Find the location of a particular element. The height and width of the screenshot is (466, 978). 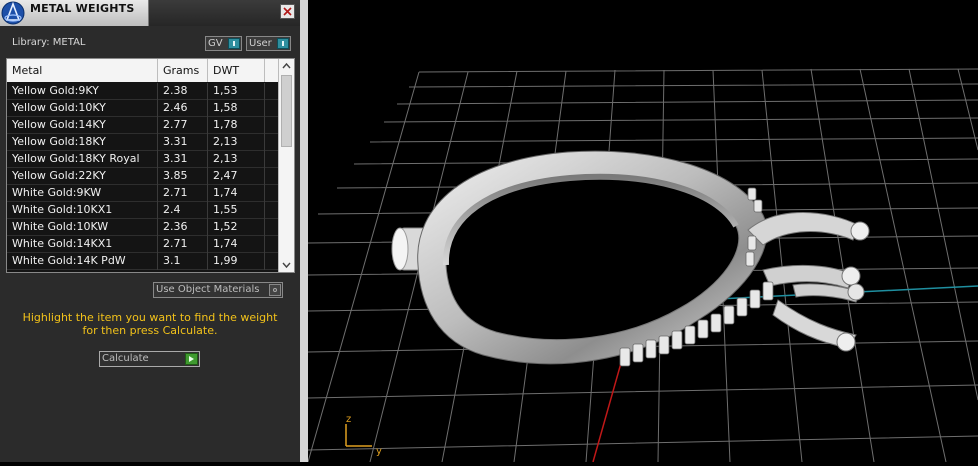

column-header-metal: Metal is located at coordinates (82, 70).